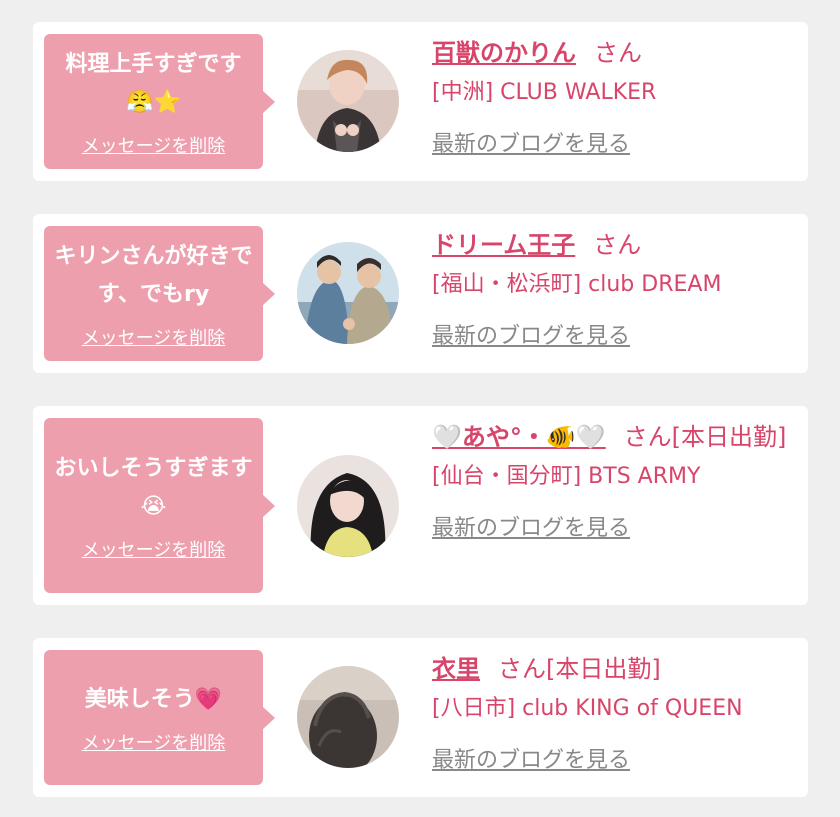  I want to click on message-bubble: キリンさんが好きです、でもry メッセージを削除, so click(159, 293).